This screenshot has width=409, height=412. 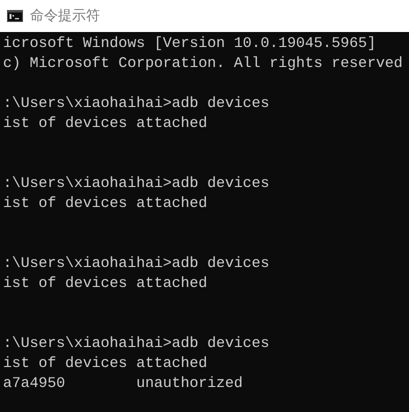 I want to click on console-line: icrosoft Windows [Version 10.0.19045.5965], so click(x=189, y=44).